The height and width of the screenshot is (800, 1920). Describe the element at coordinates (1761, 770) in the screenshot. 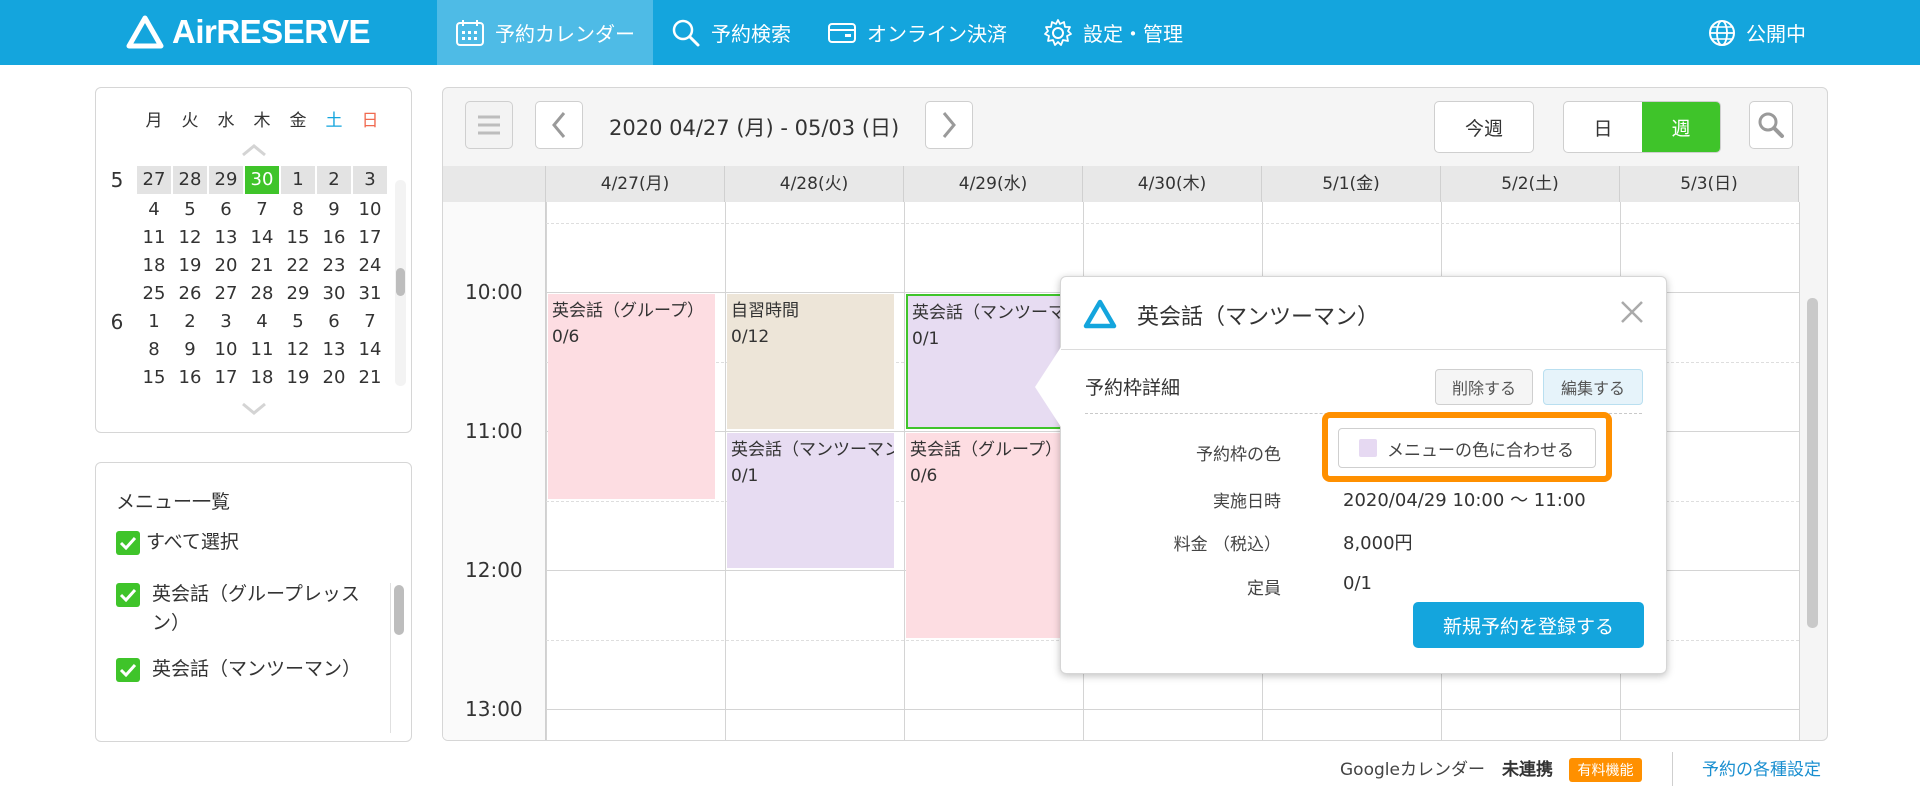

I see `booking-settings-link: 予約の各種設定` at that location.